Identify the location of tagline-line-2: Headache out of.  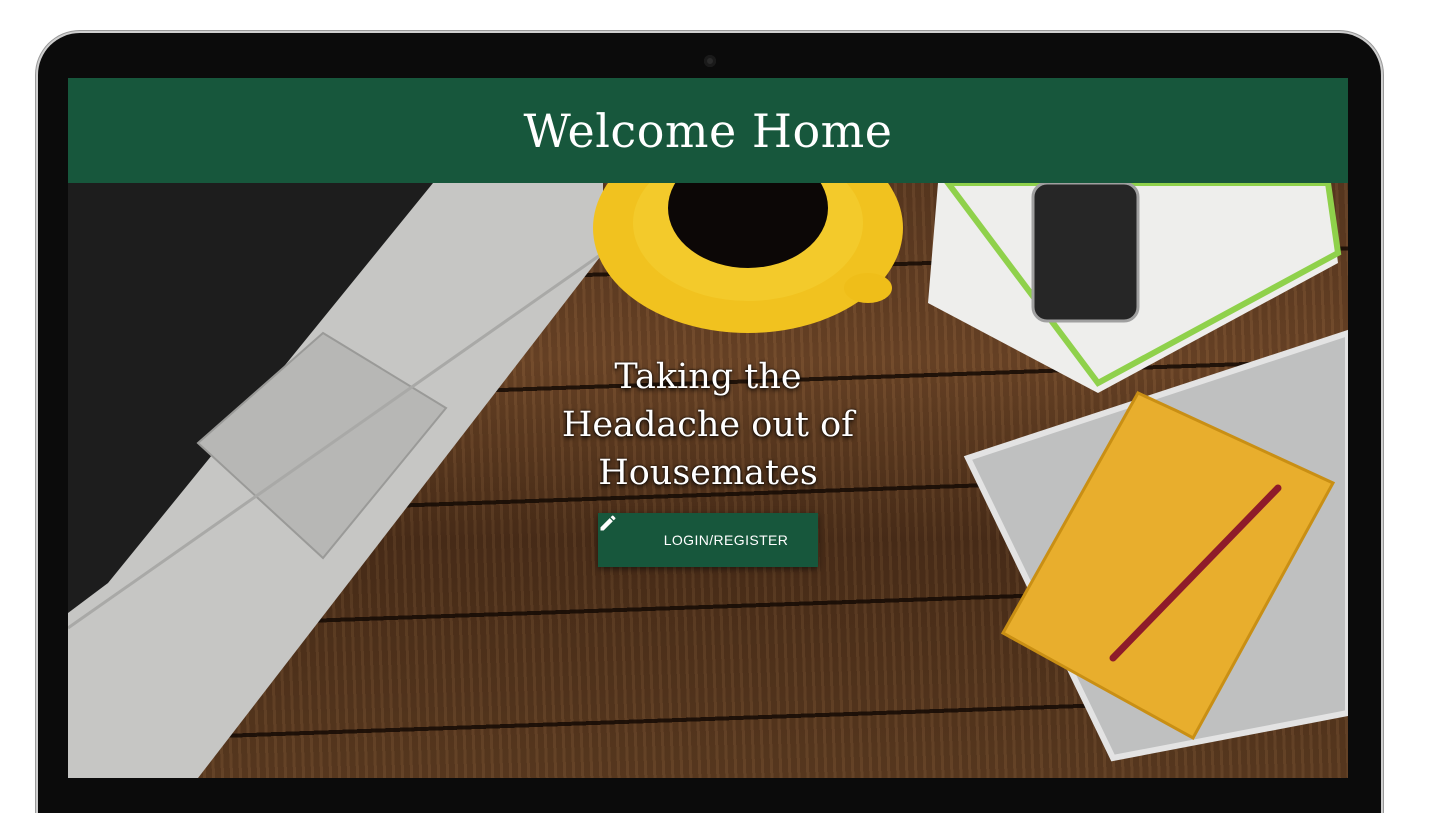
(708, 425).